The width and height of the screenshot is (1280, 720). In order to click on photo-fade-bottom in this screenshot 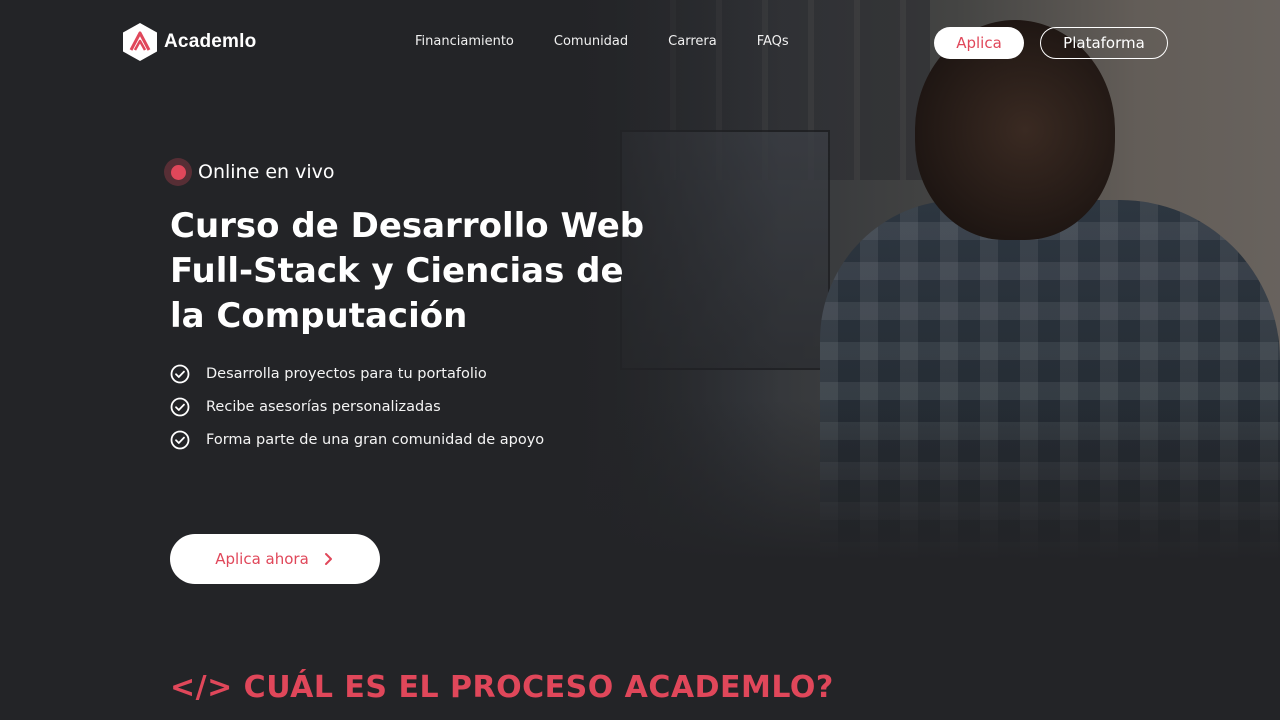, I will do `click(920, 480)`.